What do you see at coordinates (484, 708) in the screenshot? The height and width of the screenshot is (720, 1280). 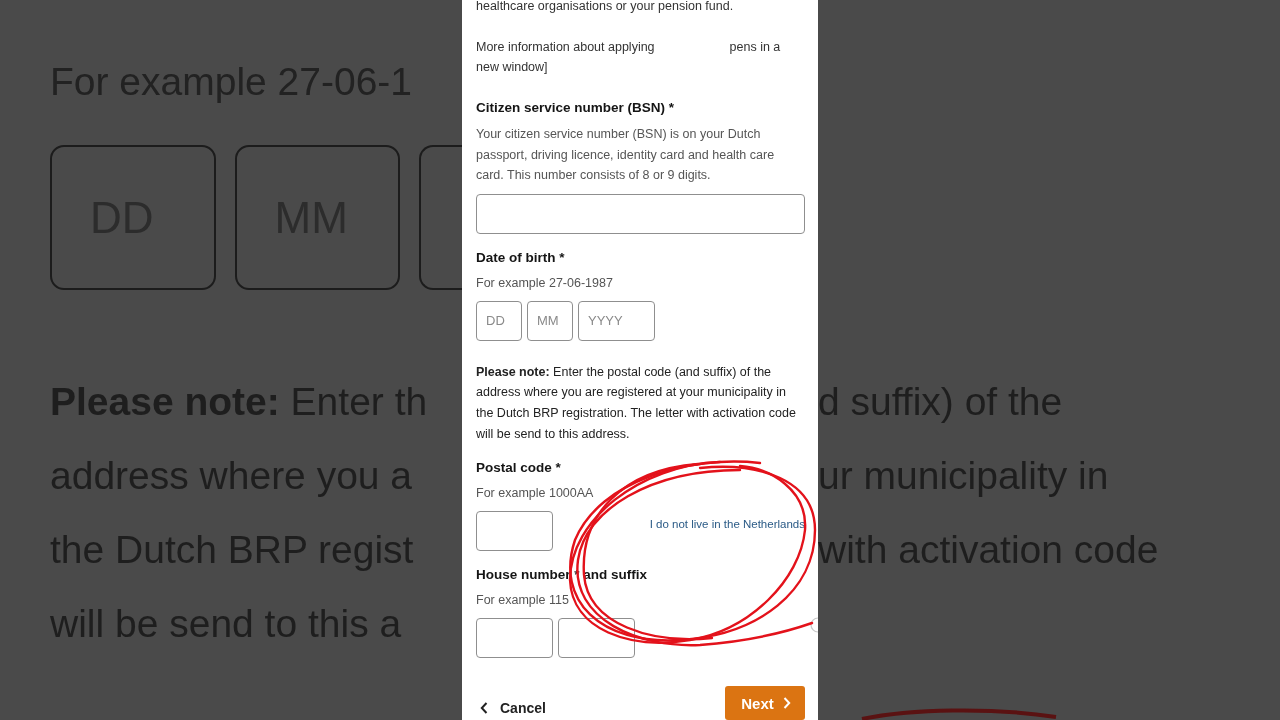 I see `chevron-left-icon` at bounding box center [484, 708].